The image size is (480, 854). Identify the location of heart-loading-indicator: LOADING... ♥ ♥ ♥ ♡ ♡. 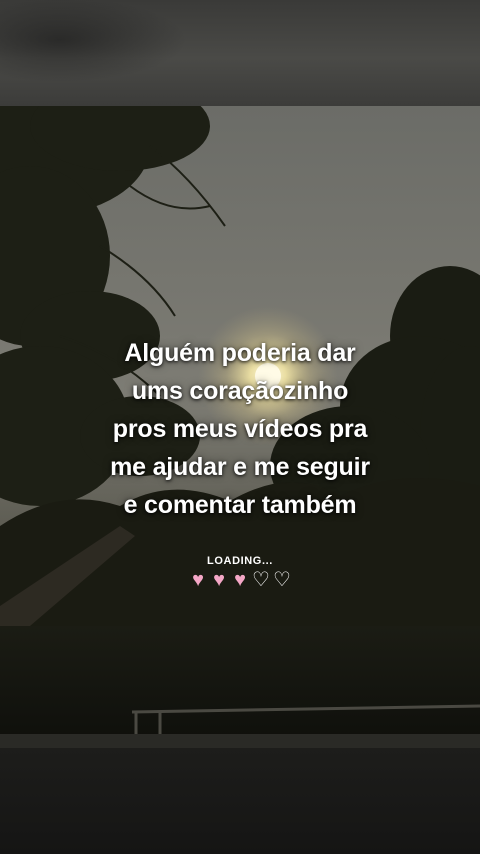
(240, 573).